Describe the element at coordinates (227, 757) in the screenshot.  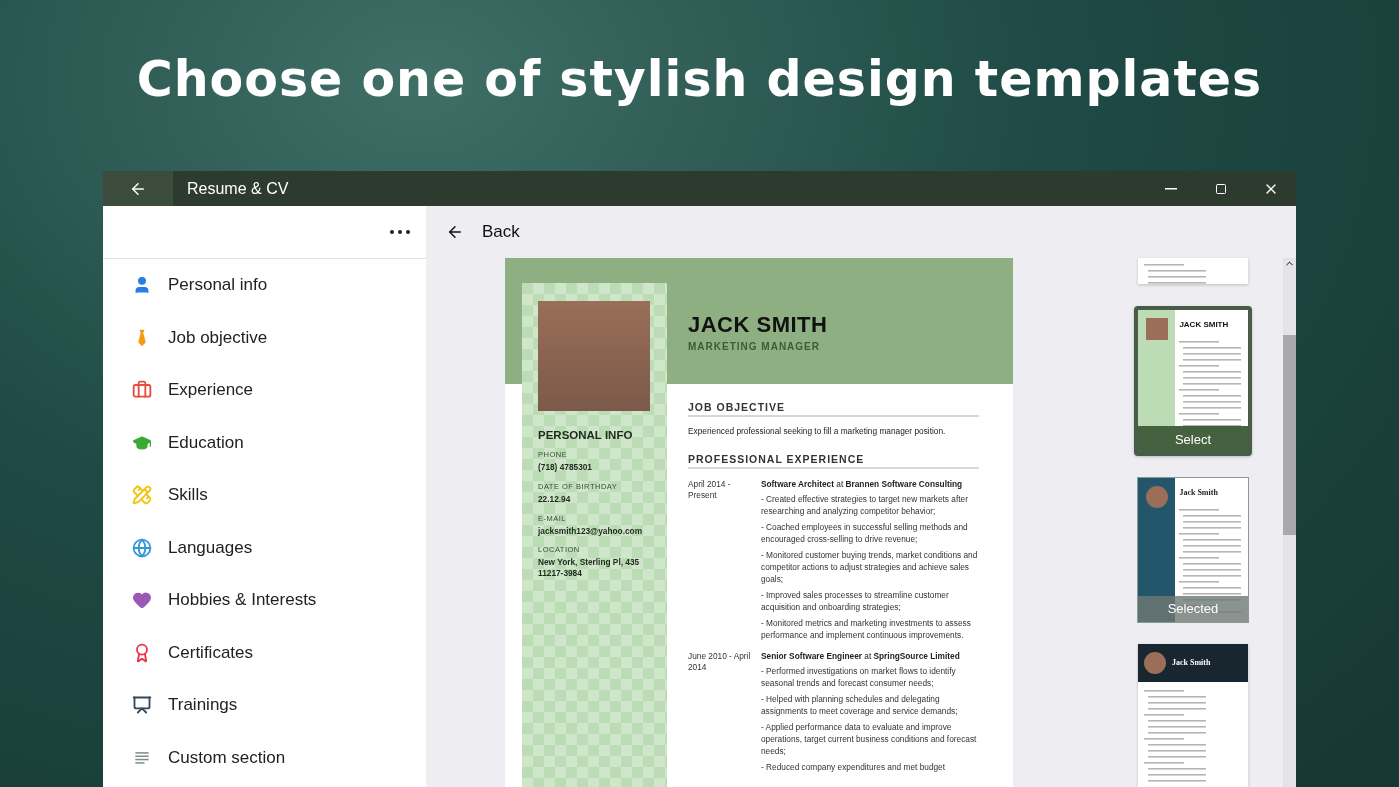
I see `sidebar-item-label: Custom section` at that location.